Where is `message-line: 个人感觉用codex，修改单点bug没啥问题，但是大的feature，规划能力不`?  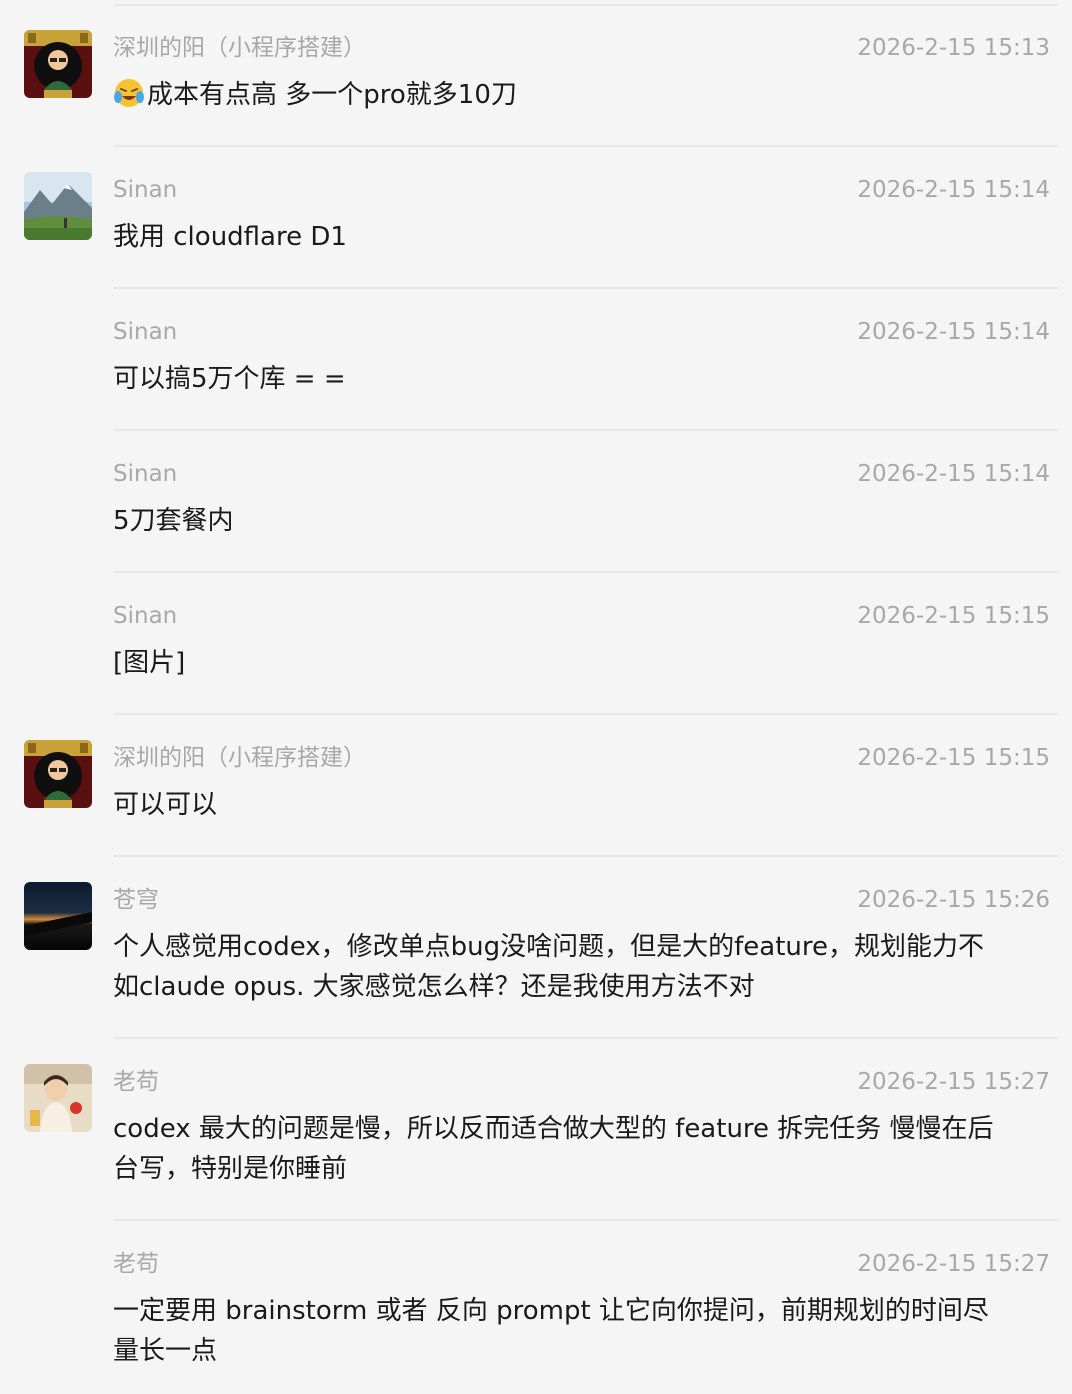
message-line: 个人感觉用codex，修改单点bug没啥问题，但是大的feature，规划能力不 is located at coordinates (548, 947).